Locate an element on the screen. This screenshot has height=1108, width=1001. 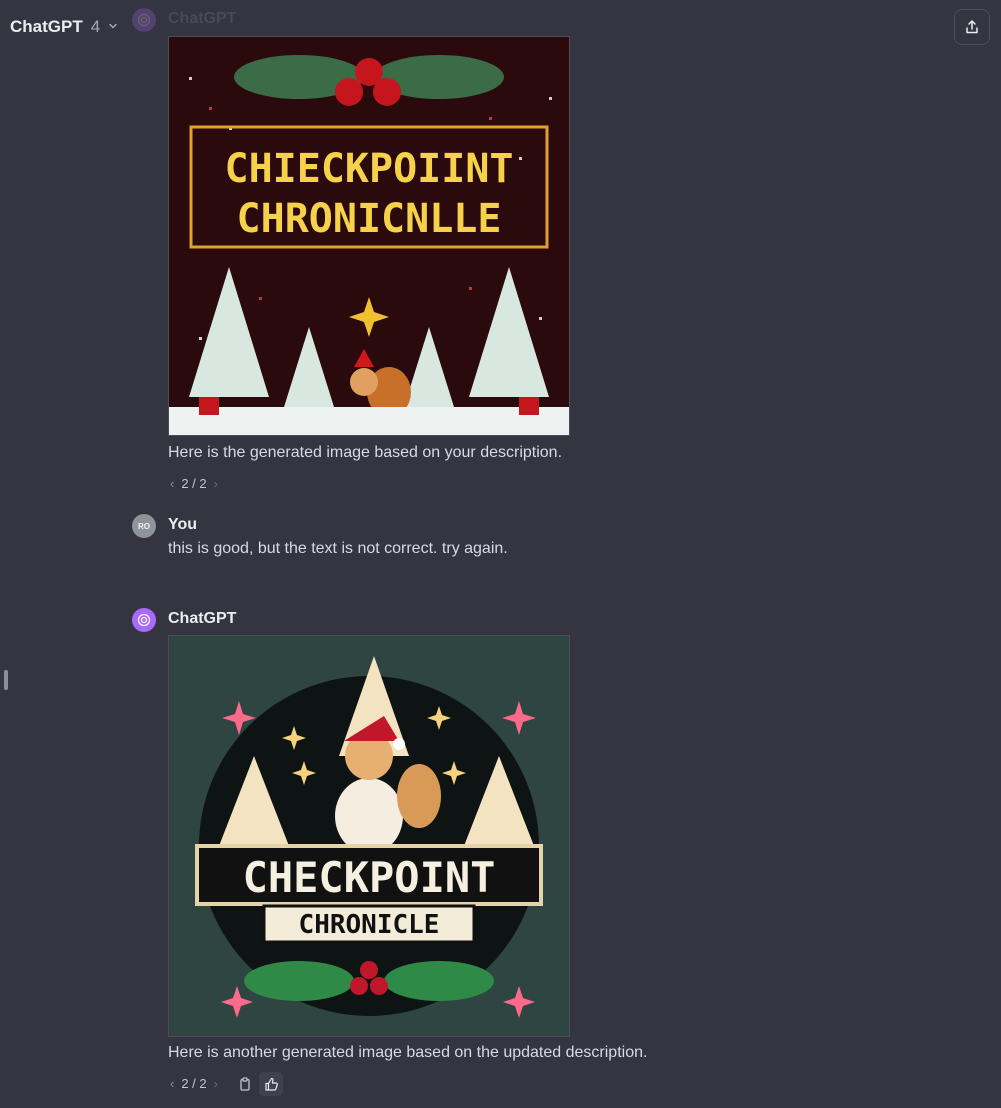
share-button is located at coordinates (972, 27).